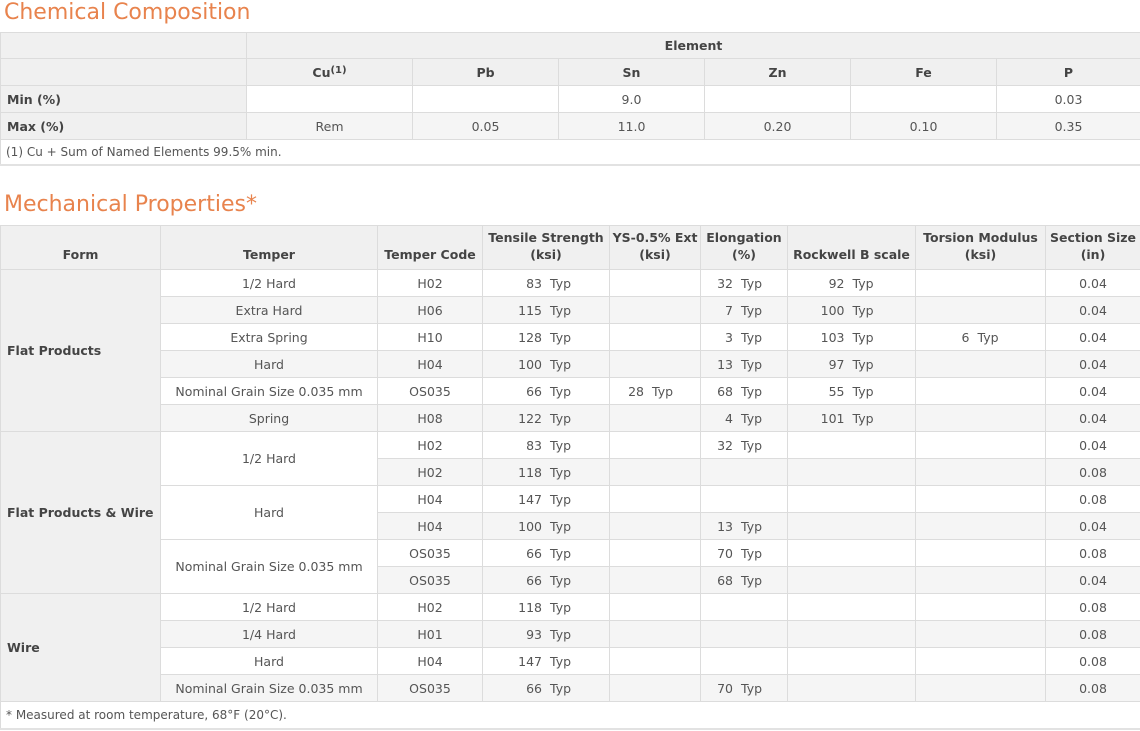 The height and width of the screenshot is (731, 1140). Describe the element at coordinates (631, 72) in the screenshot. I see `element-header-sn: Sn` at that location.